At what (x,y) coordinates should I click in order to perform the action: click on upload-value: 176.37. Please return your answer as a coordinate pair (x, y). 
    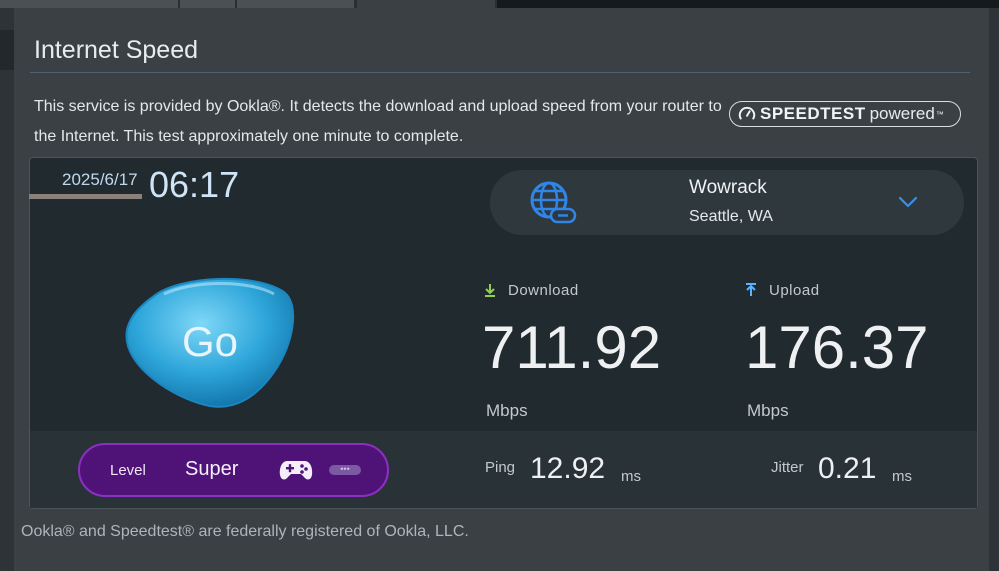
    Looking at the image, I should click on (837, 347).